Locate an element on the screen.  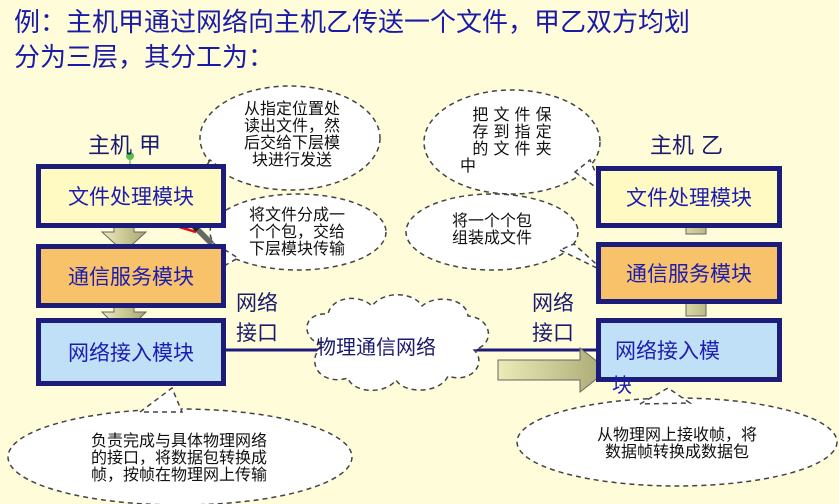
host-a-net-module-label: 网络接入模块 is located at coordinates (131, 353).